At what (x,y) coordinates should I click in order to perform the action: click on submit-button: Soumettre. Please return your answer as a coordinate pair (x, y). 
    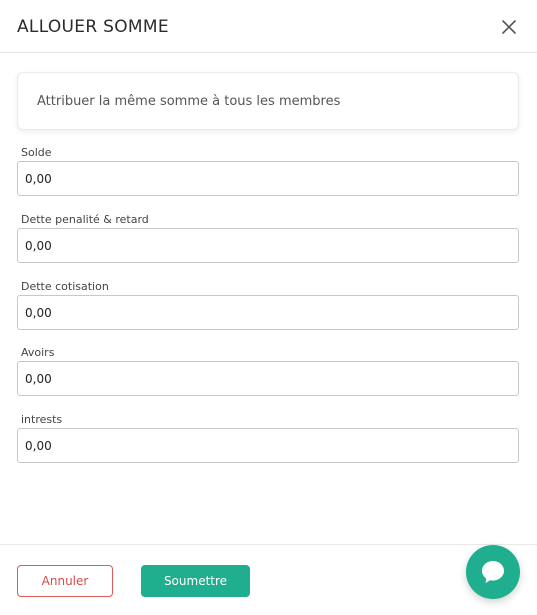
    Looking at the image, I should click on (195, 581).